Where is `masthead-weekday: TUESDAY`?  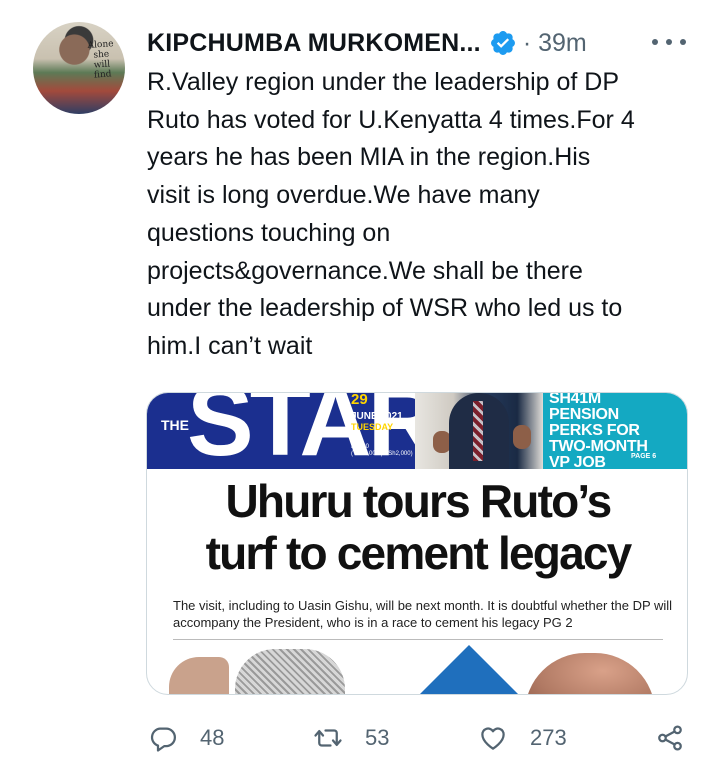
masthead-weekday: TUESDAY is located at coordinates (372, 427).